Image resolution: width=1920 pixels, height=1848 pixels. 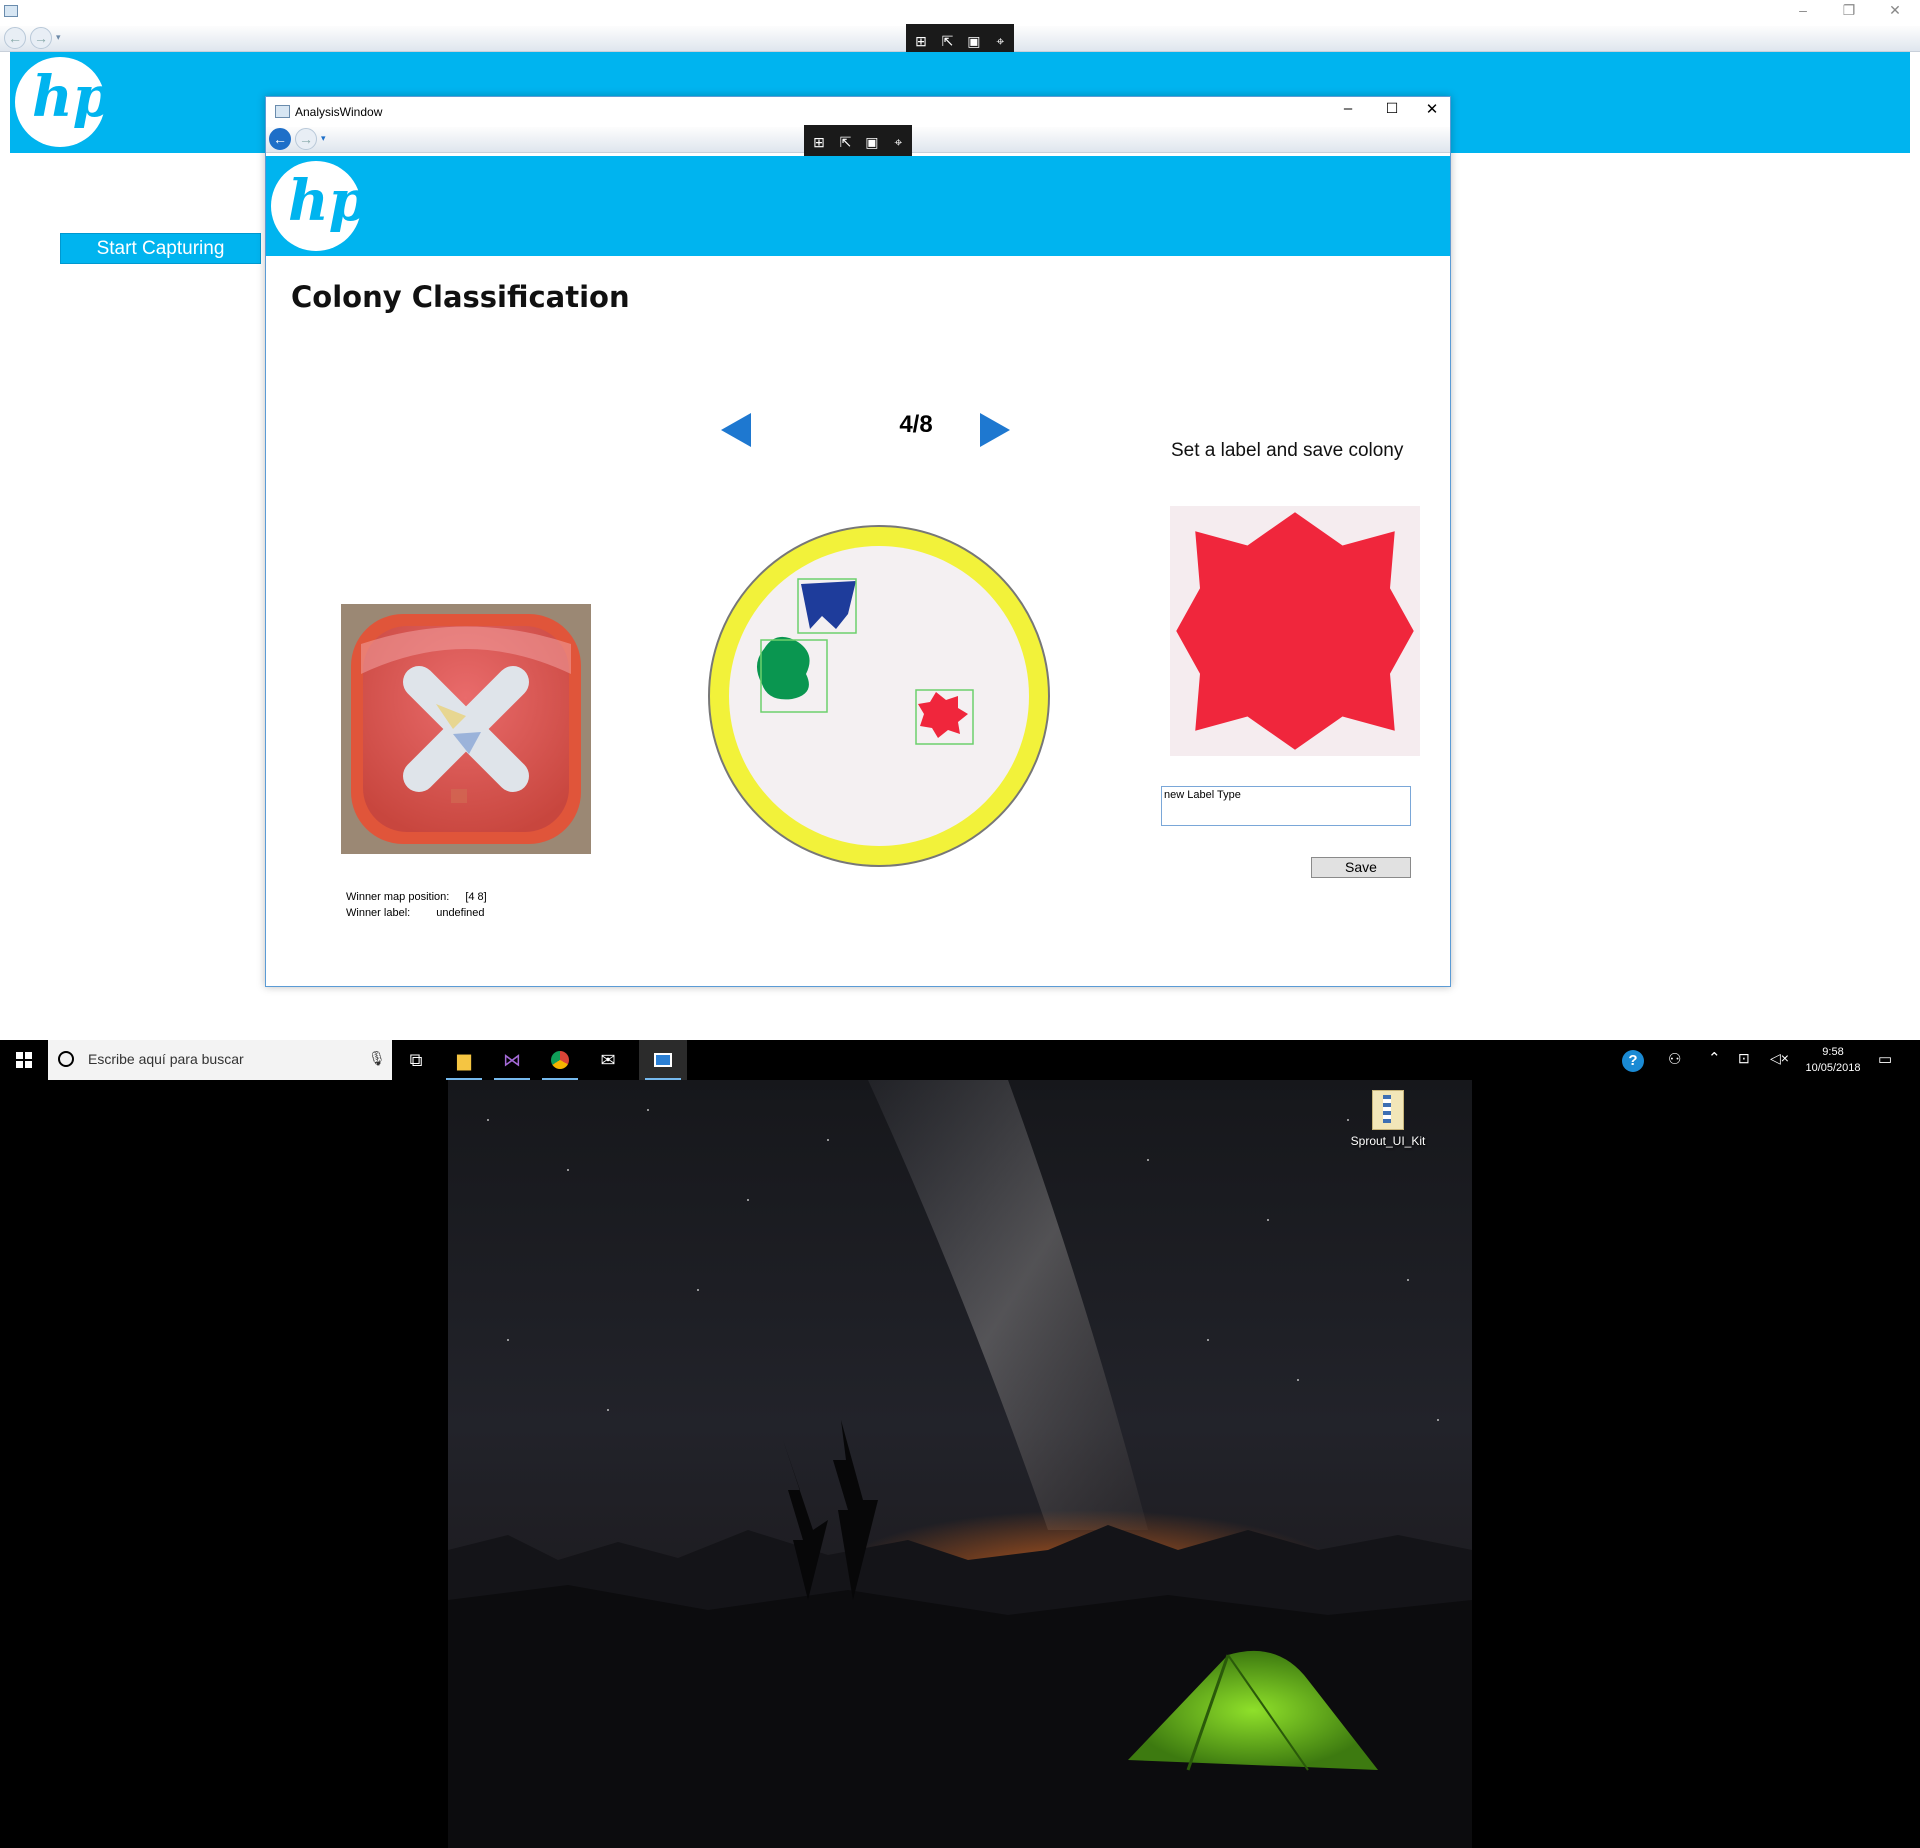 I want to click on label-panel-heading: Set a label and save colony, so click(x=1287, y=450).